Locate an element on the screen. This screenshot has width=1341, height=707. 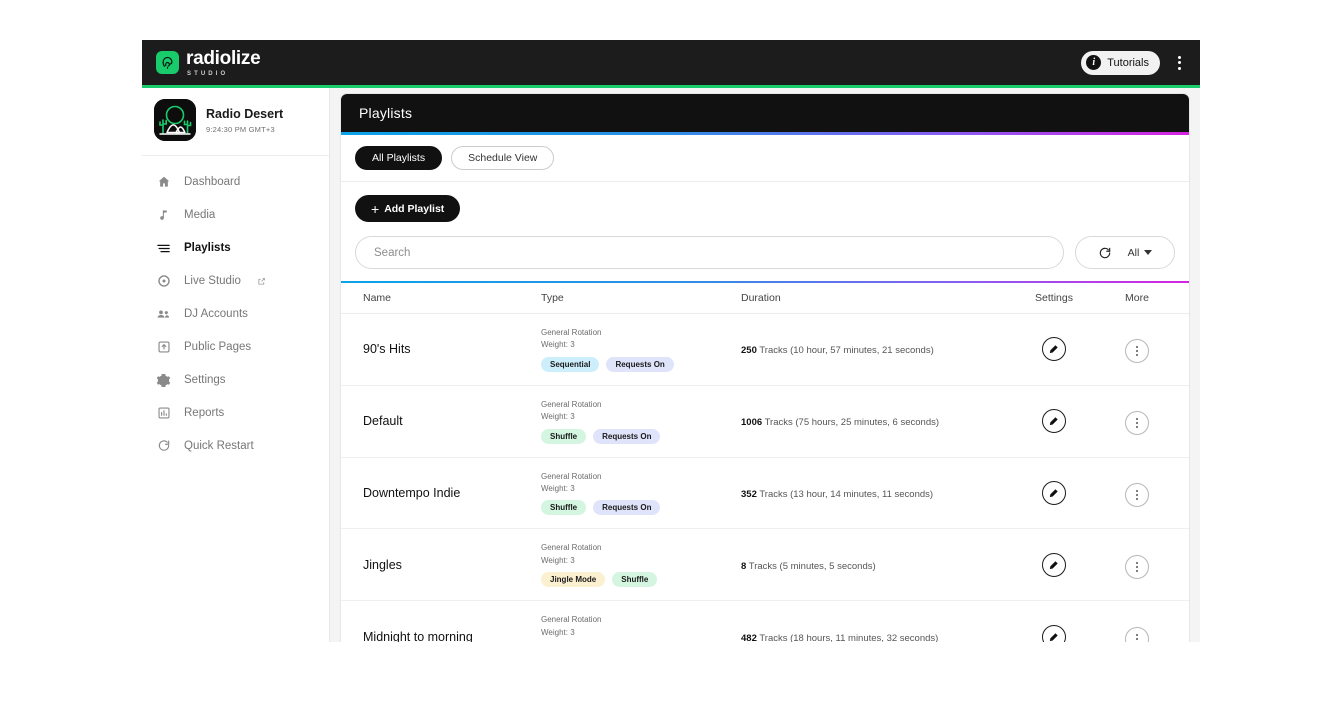
tab-schedule-view: Schedule View is located at coordinates (503, 158).